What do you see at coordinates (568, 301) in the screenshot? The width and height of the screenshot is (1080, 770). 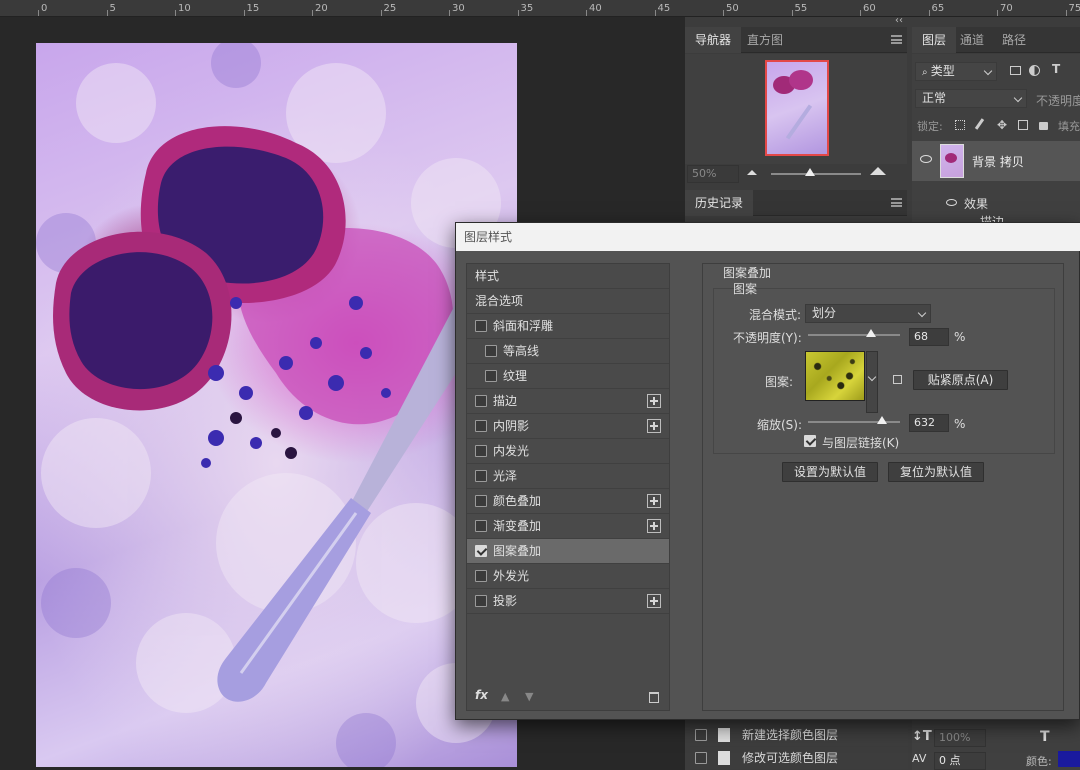 I see `style-item: 混合选项` at bounding box center [568, 301].